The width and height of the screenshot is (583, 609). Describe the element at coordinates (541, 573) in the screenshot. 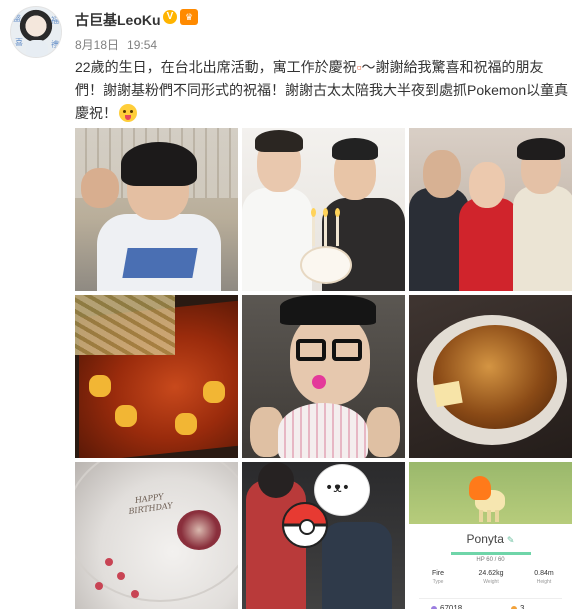

I see `stat-height-value: 0.84` at that location.